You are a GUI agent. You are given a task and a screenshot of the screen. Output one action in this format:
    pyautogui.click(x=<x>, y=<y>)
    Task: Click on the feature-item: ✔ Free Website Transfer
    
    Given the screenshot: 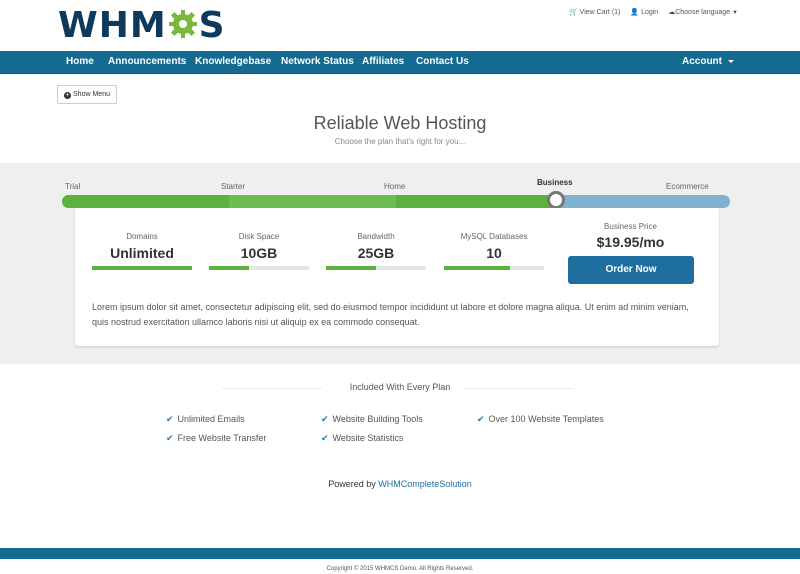 What is the action you would take?
    pyautogui.click(x=216, y=438)
    